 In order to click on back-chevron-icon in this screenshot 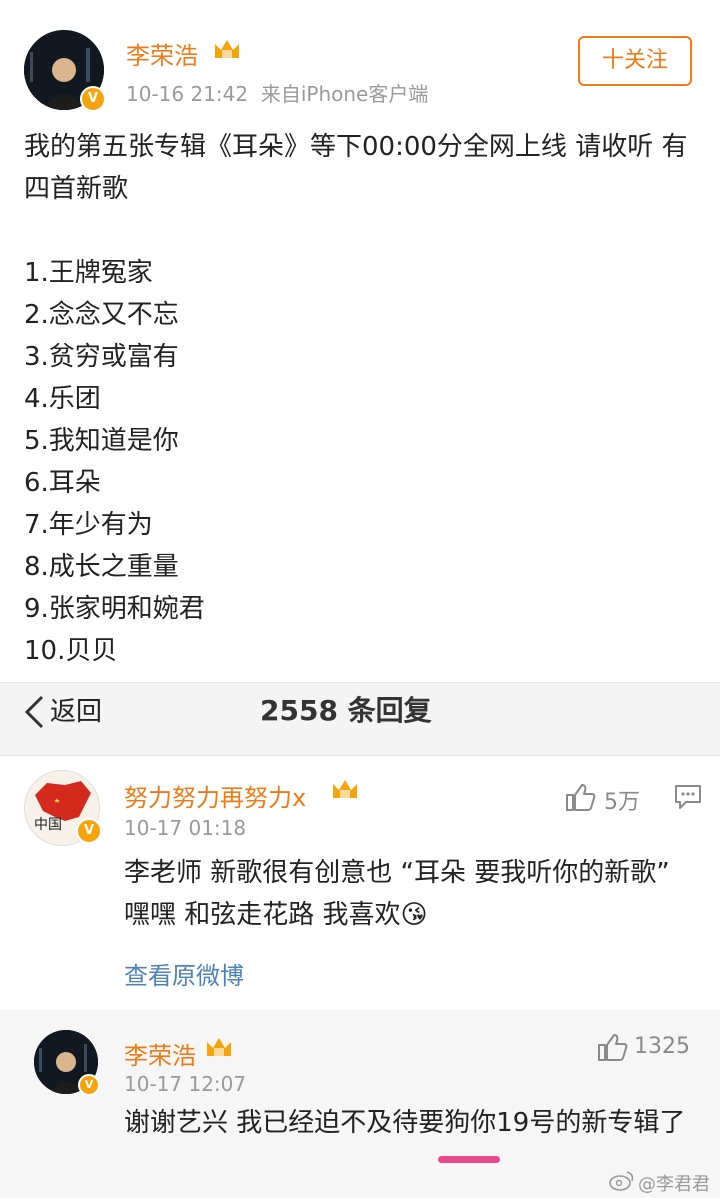, I will do `click(34, 712)`.